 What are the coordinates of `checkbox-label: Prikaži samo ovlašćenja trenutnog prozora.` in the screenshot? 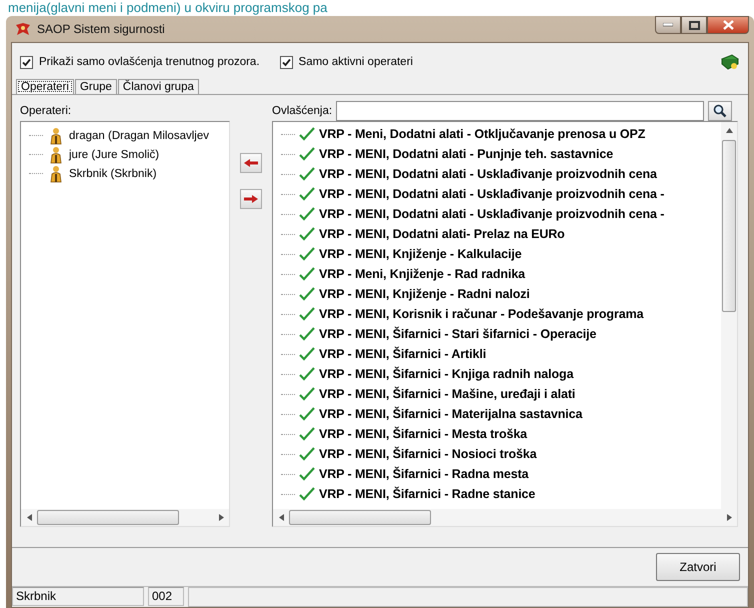 It's located at (149, 62).